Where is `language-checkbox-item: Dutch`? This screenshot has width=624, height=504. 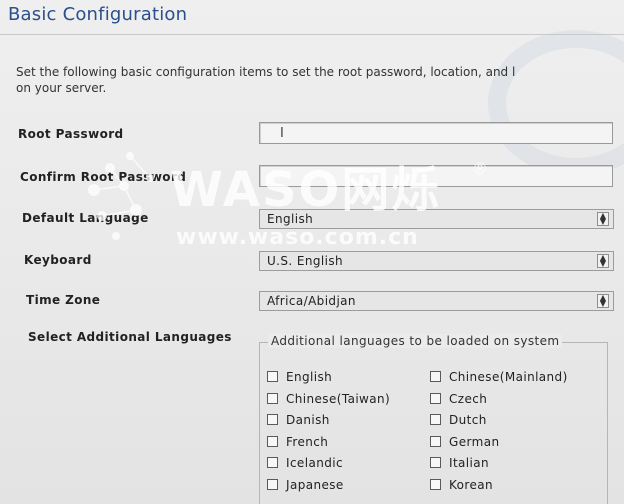
language-checkbox-item: Dutch is located at coordinates (458, 420).